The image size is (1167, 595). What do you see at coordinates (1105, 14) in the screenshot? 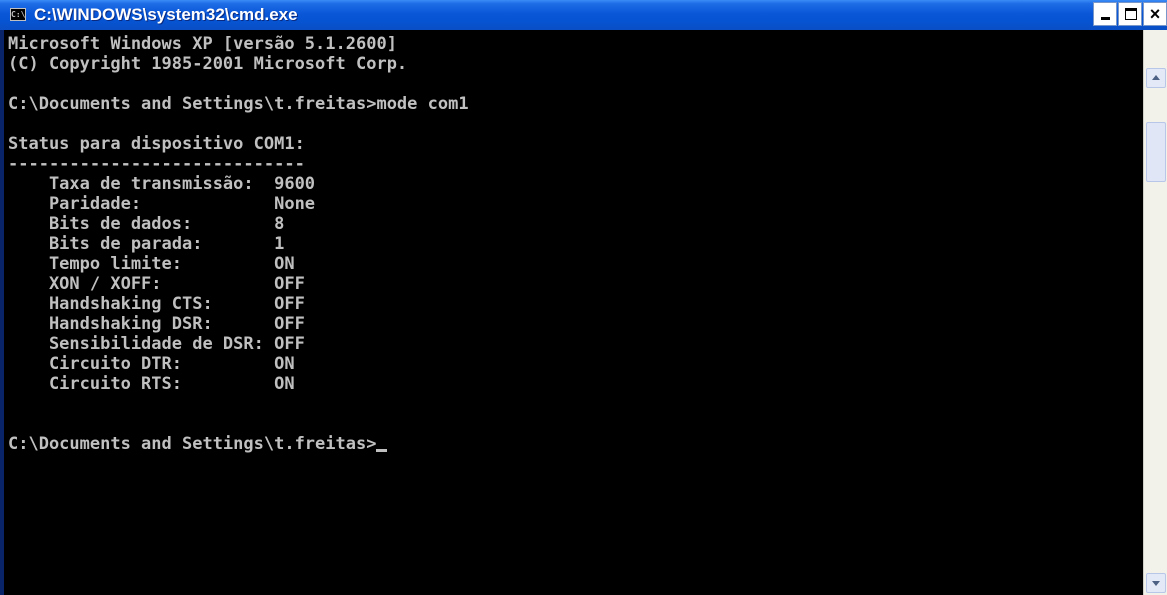
I see `minimize-button` at bounding box center [1105, 14].